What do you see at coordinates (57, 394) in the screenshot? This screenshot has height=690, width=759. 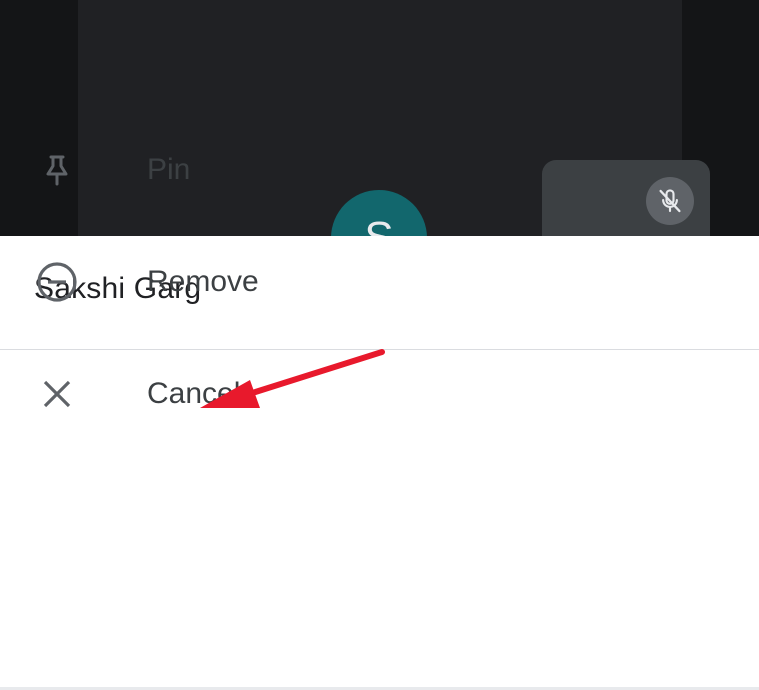 I see `close-icon` at bounding box center [57, 394].